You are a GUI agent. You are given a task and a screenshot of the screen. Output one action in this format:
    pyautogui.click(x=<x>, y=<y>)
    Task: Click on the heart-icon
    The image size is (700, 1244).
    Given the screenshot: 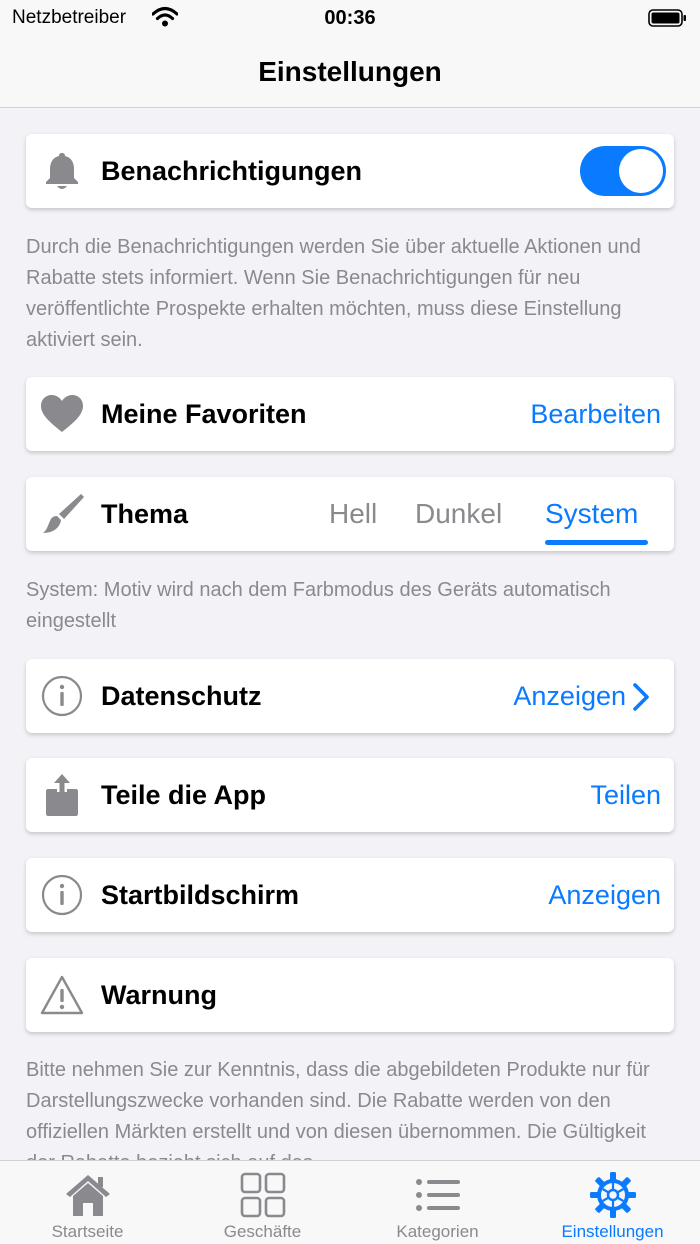 What is the action you would take?
    pyautogui.click(x=62, y=414)
    